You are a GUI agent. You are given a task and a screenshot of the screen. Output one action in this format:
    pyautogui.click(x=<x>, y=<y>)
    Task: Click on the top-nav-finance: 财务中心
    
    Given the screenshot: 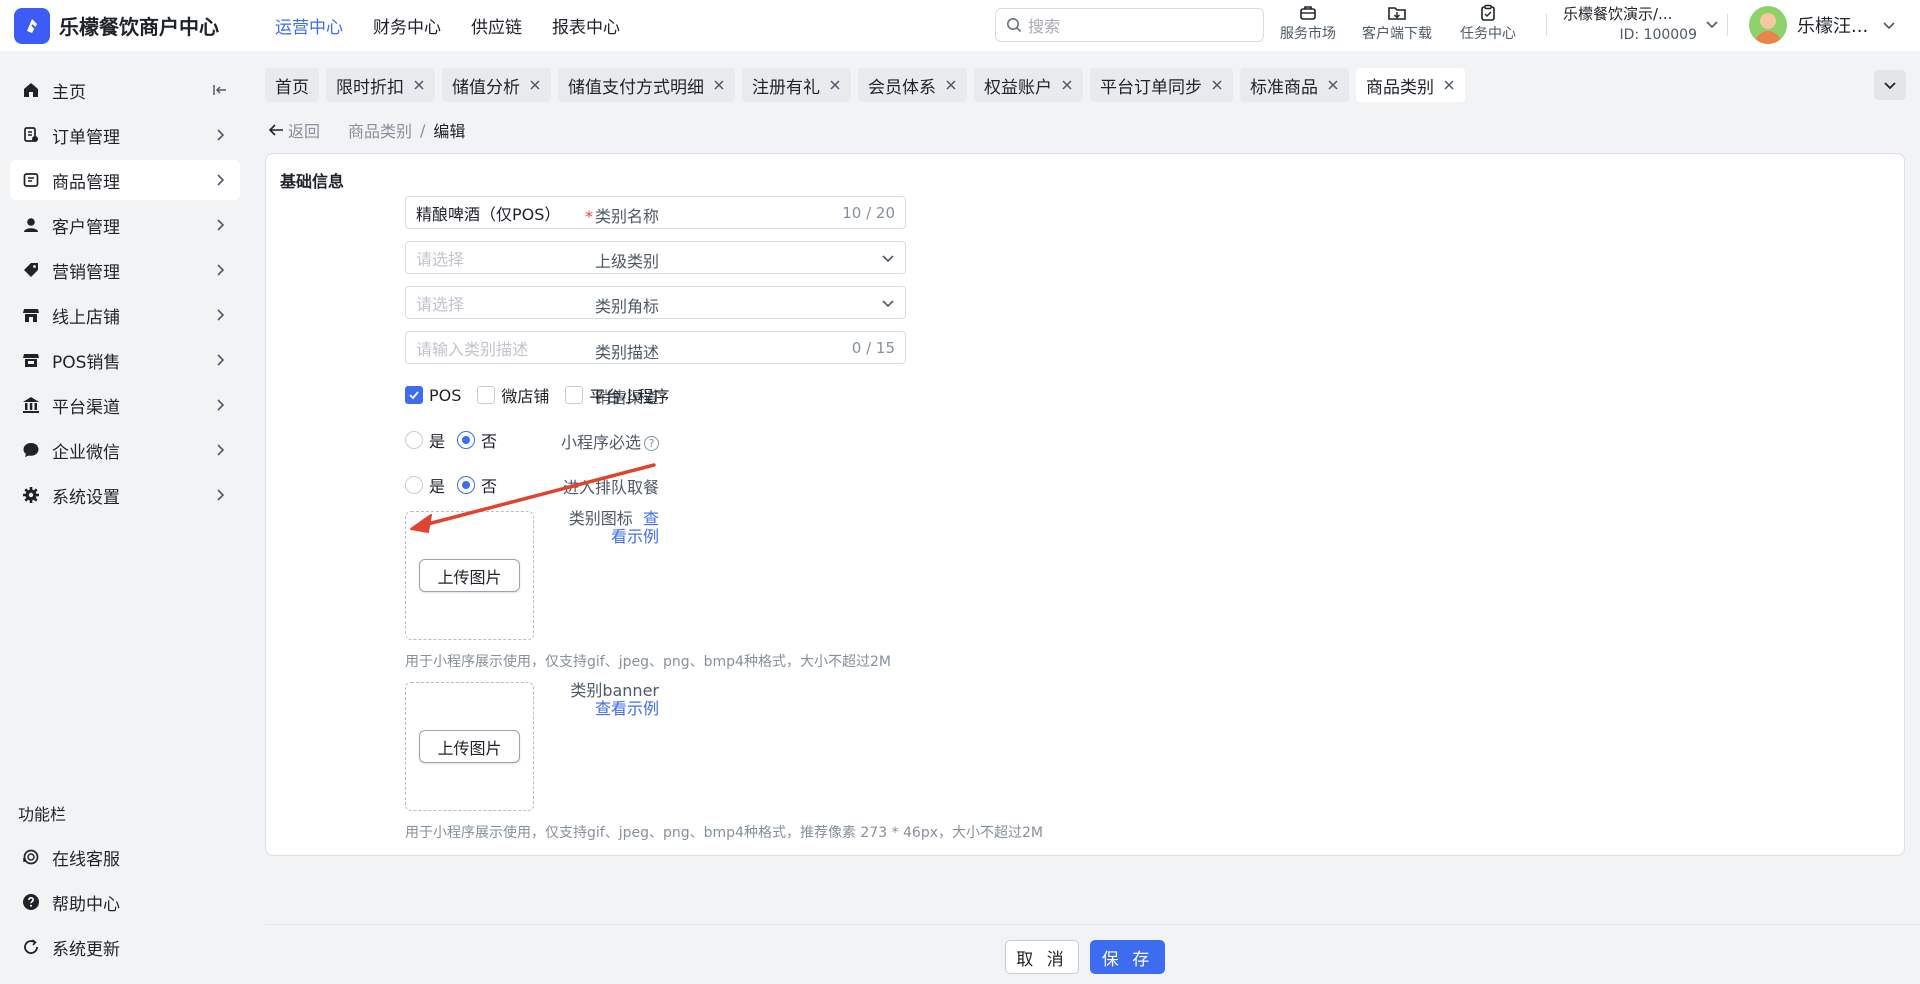 What is the action you would take?
    pyautogui.click(x=407, y=25)
    